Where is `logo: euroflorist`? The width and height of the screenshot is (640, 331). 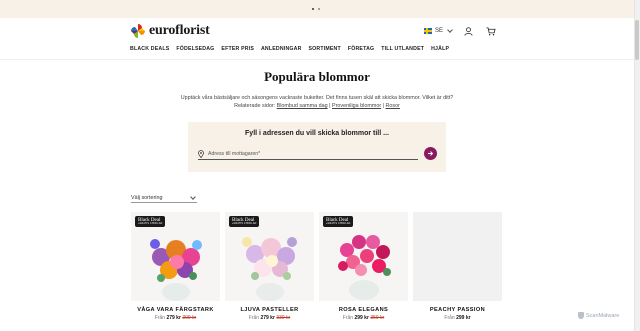
logo: euroflorist is located at coordinates (170, 31).